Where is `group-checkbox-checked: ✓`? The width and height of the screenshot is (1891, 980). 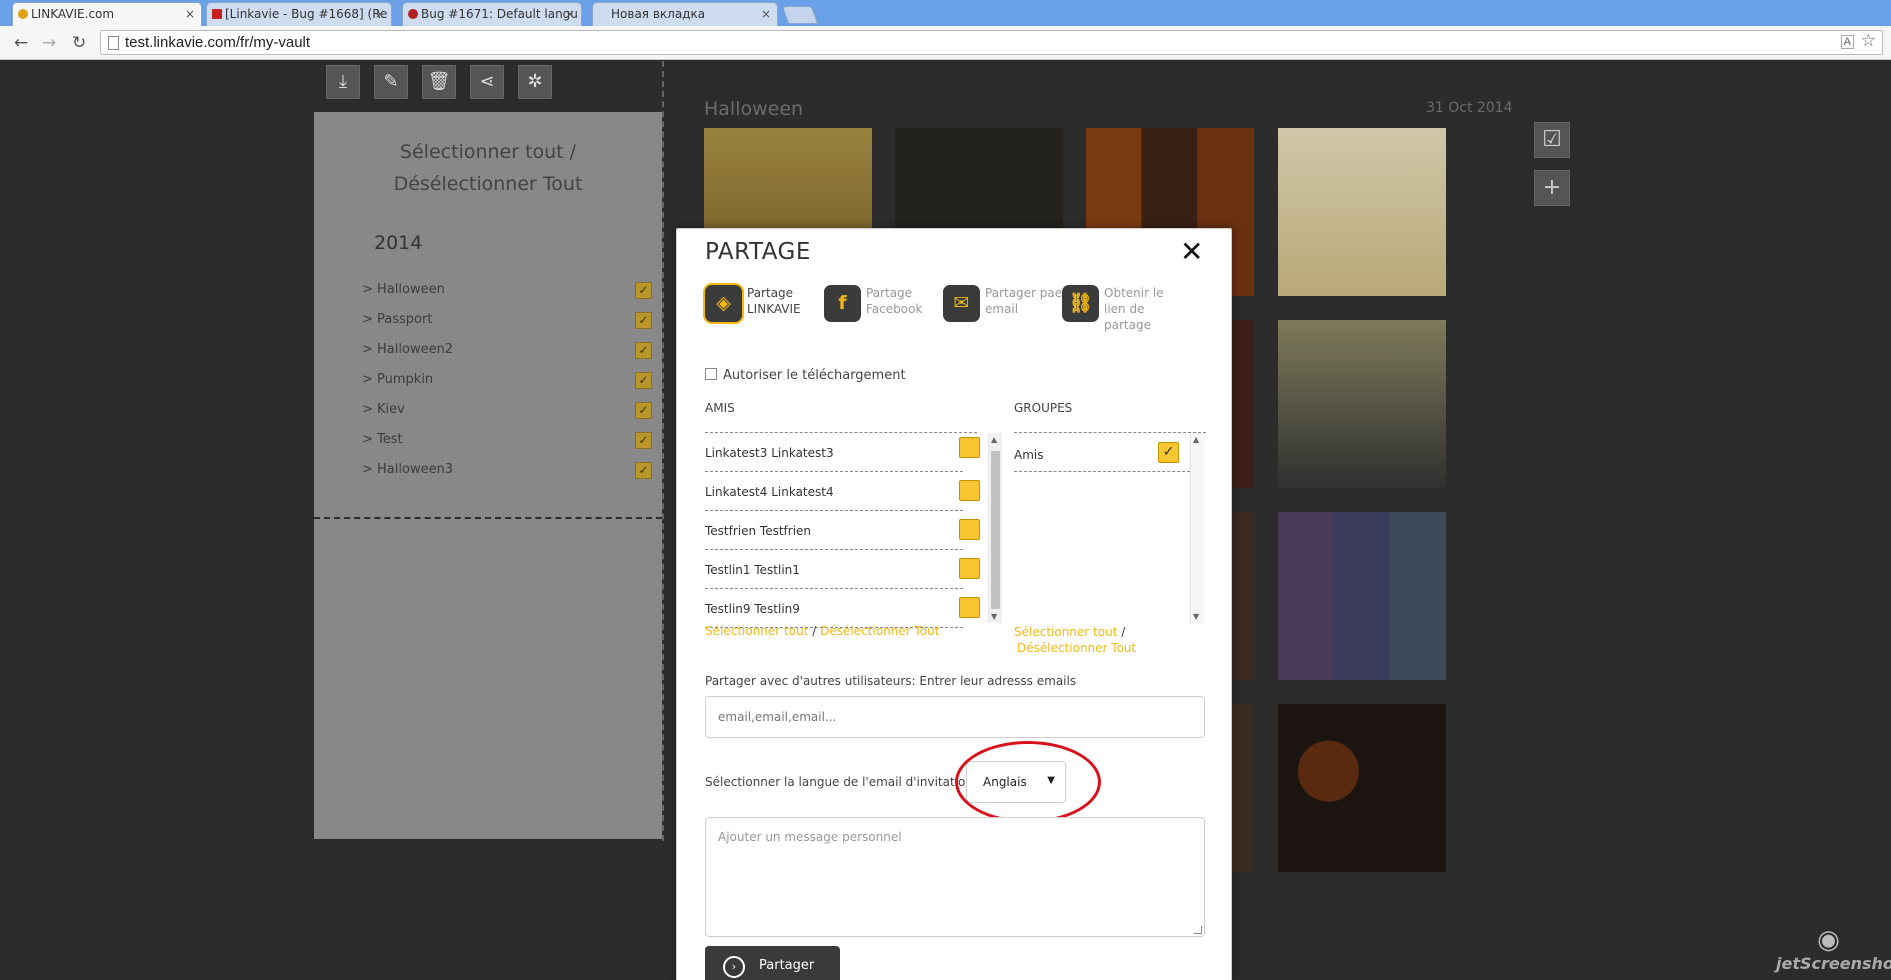 group-checkbox-checked: ✓ is located at coordinates (1168, 452).